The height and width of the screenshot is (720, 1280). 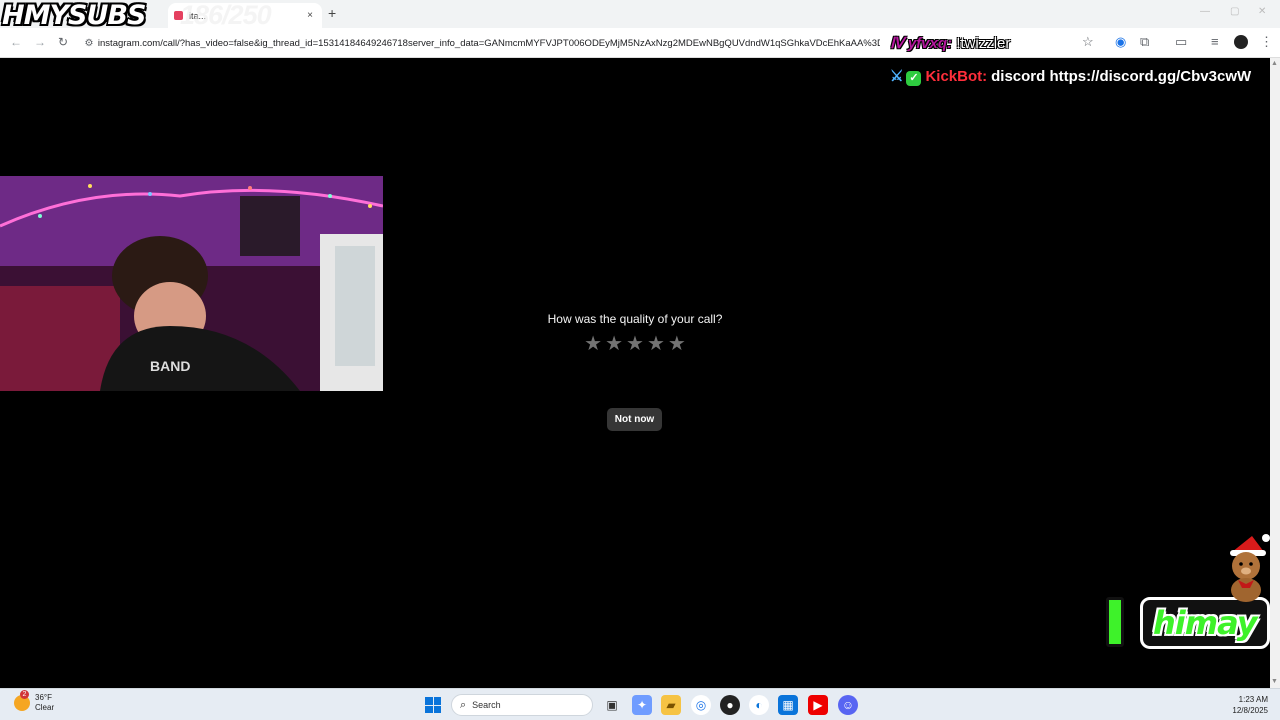 What do you see at coordinates (170, 366) in the screenshot?
I see `shirt-print: BAND` at bounding box center [170, 366].